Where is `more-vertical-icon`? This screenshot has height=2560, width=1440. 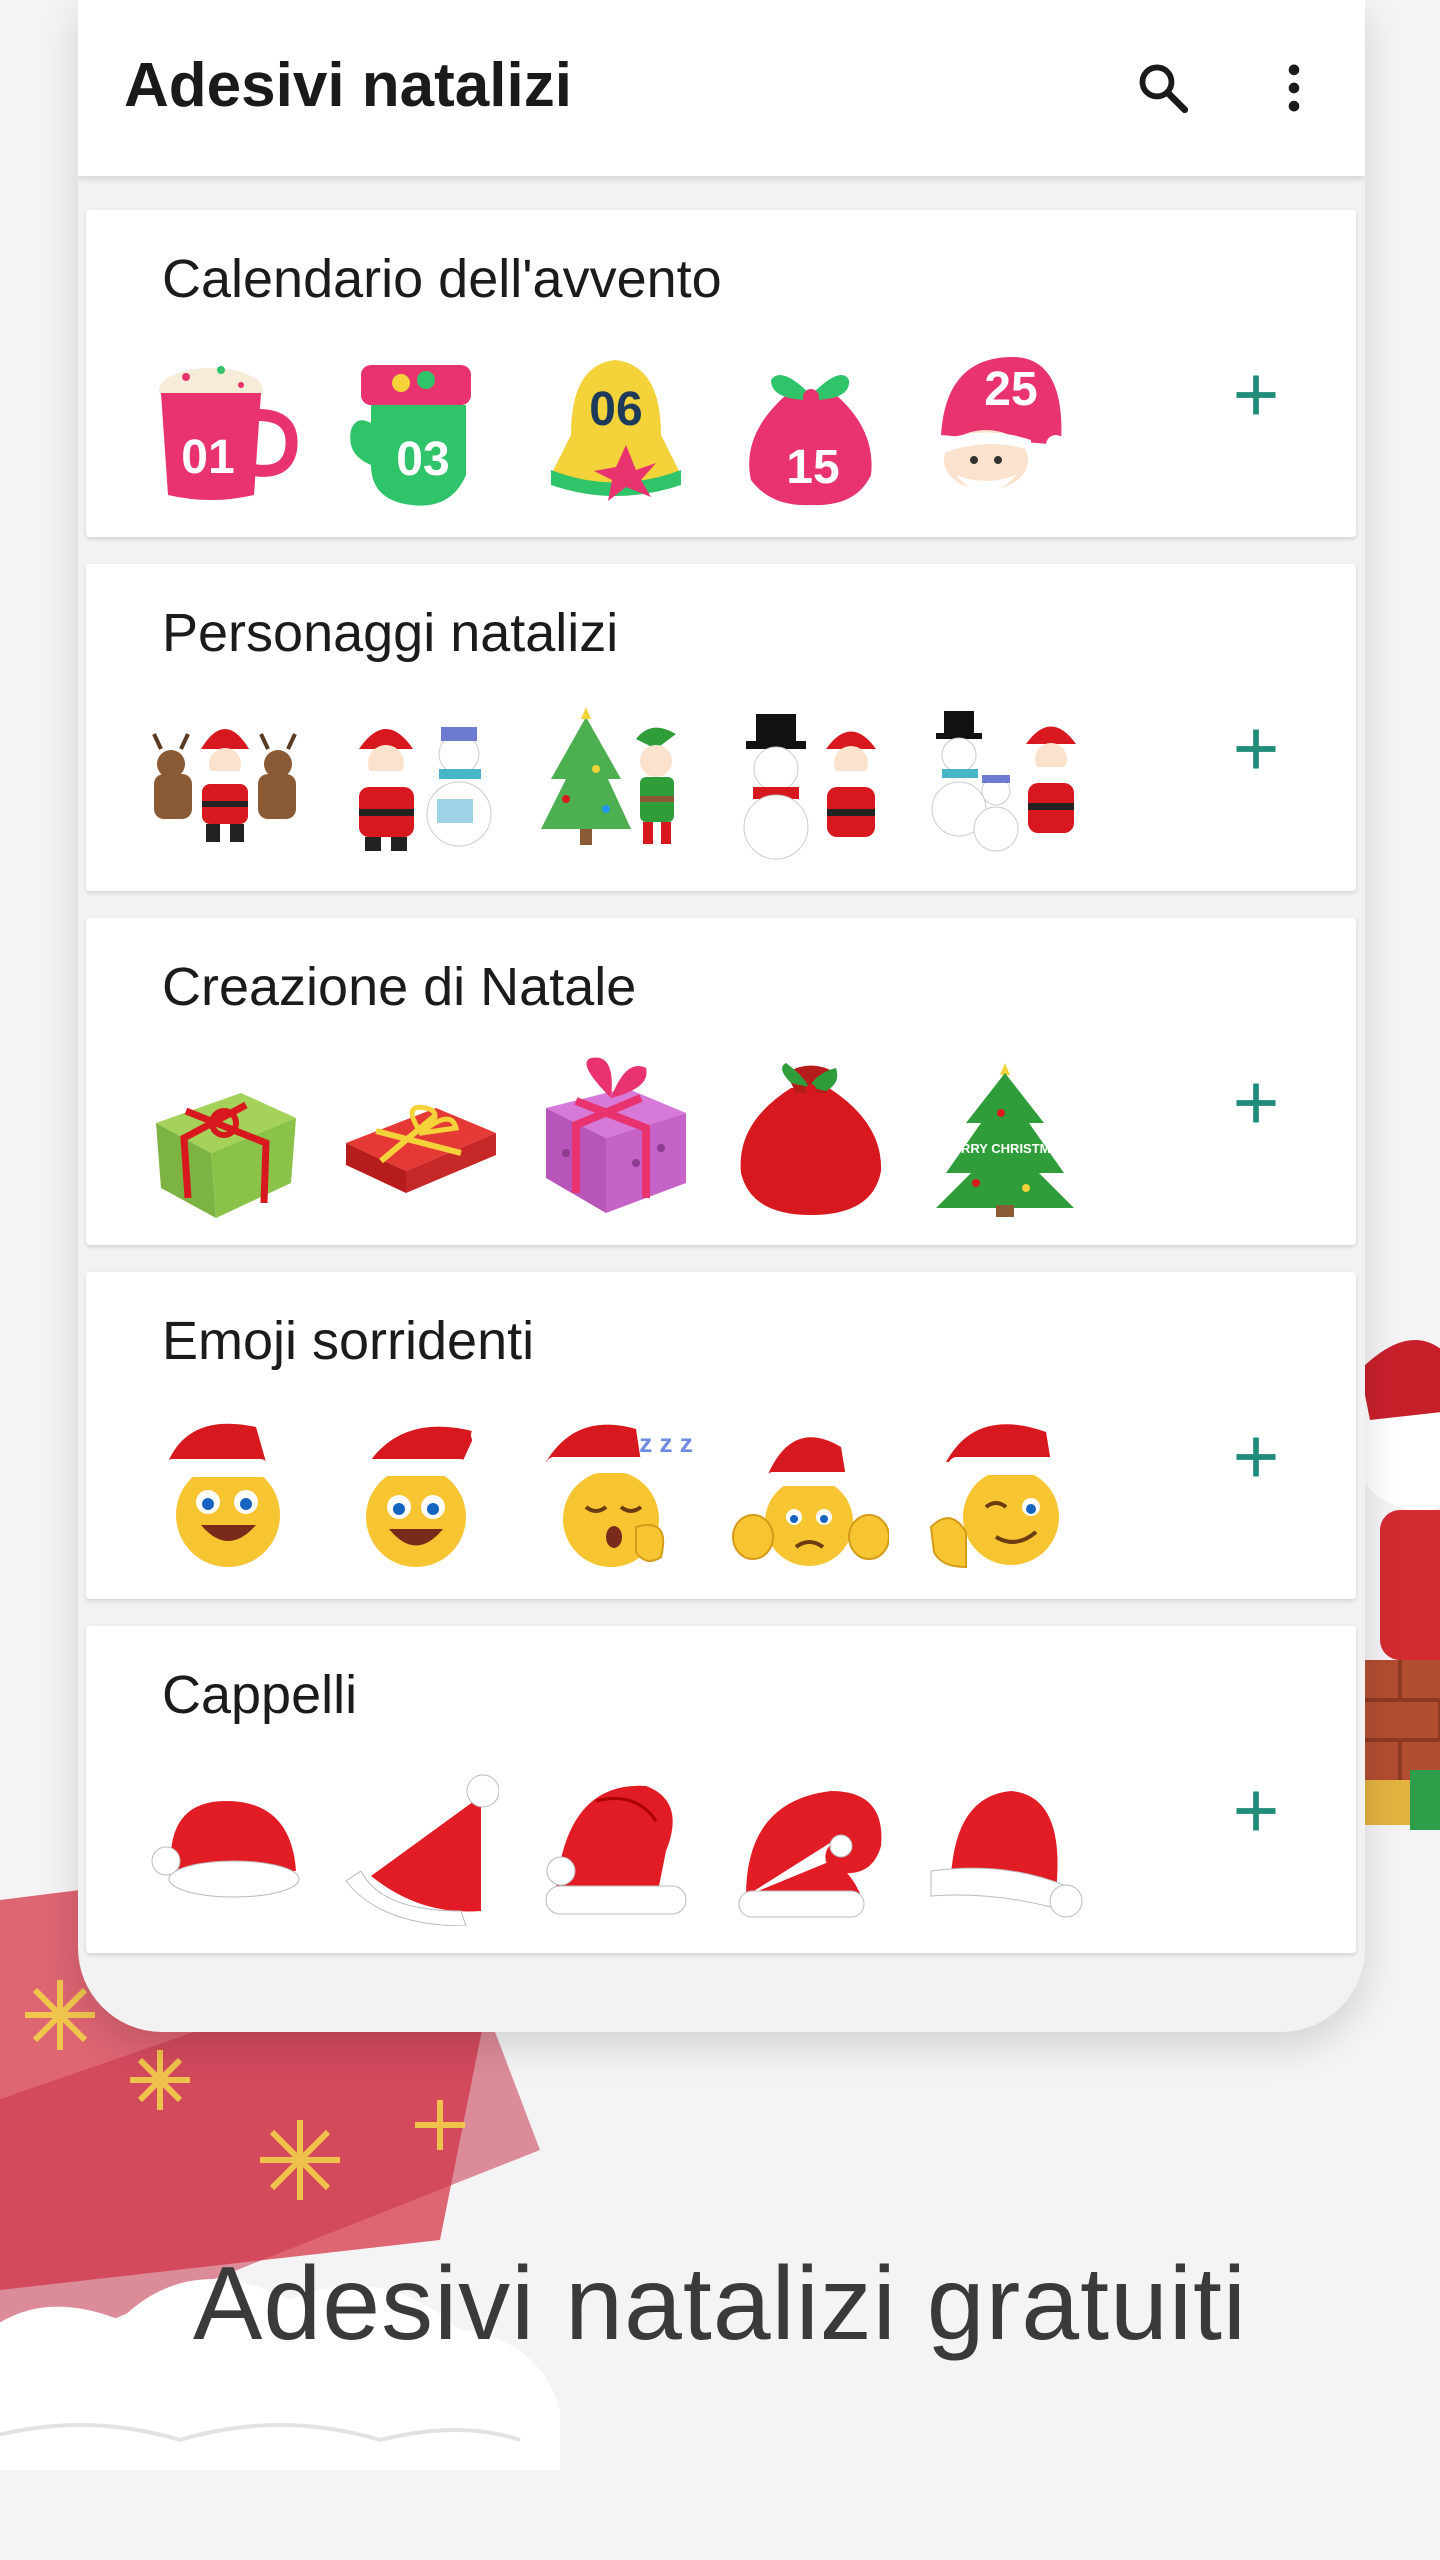
more-vertical-icon is located at coordinates (1294, 88).